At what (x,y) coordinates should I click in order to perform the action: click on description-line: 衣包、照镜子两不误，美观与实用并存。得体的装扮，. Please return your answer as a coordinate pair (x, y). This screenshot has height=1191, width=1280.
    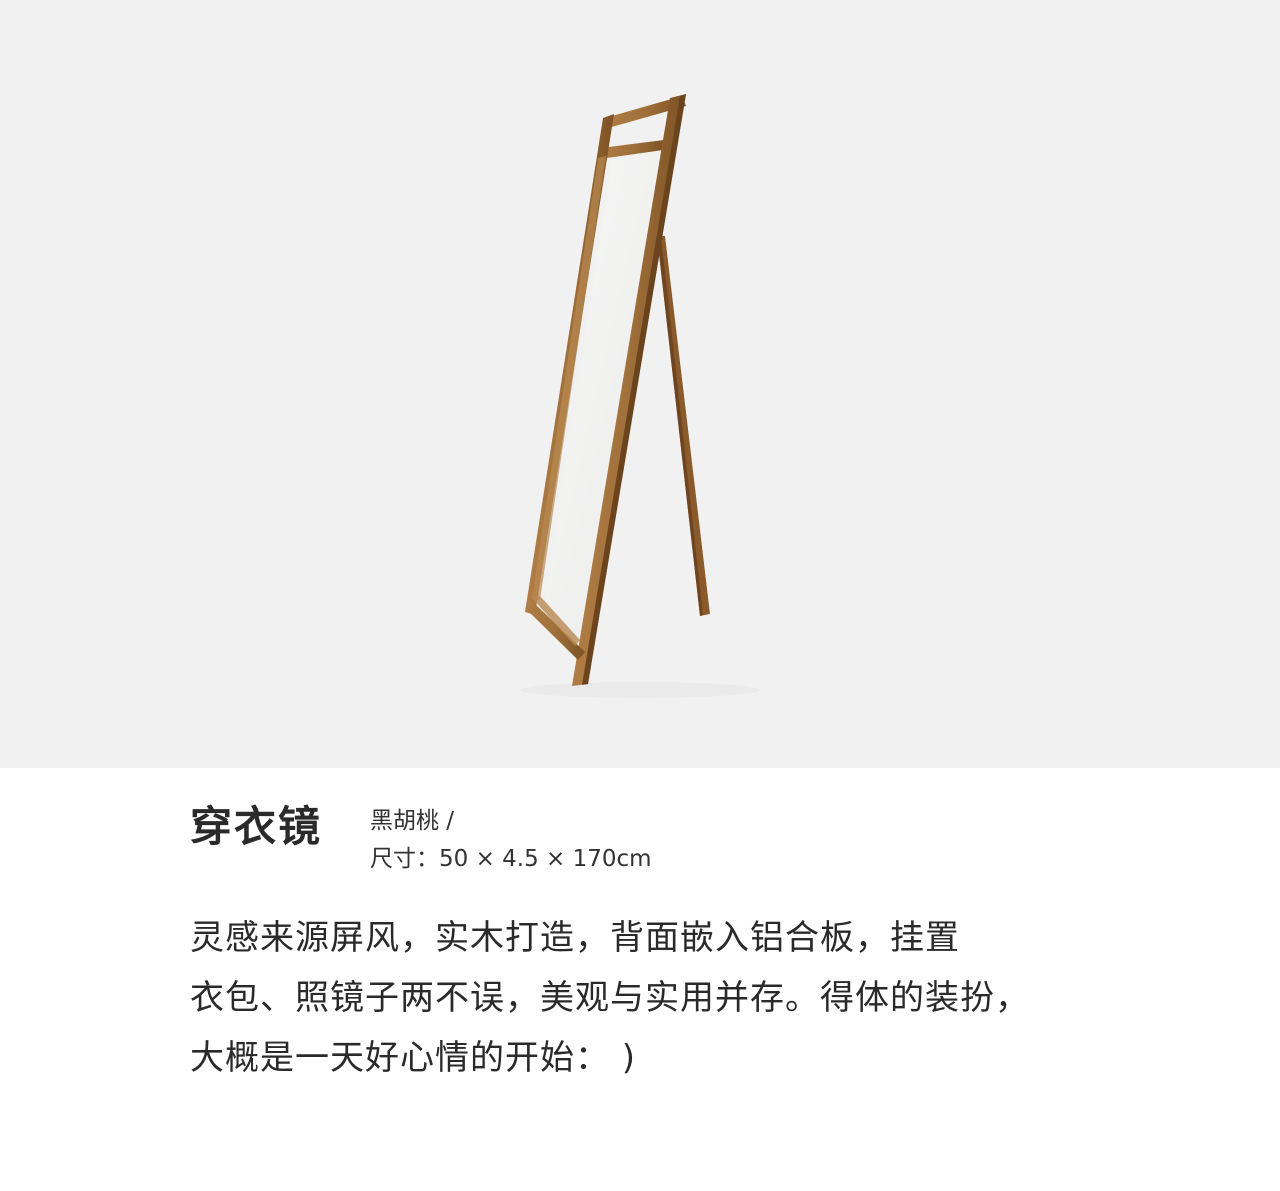
    Looking at the image, I should click on (610, 998).